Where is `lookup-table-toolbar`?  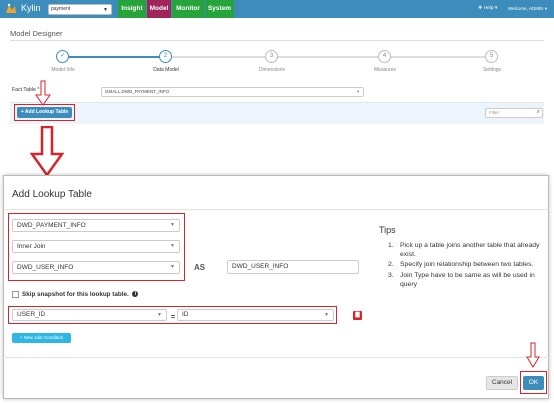
lookup-table-toolbar is located at coordinates (277, 113).